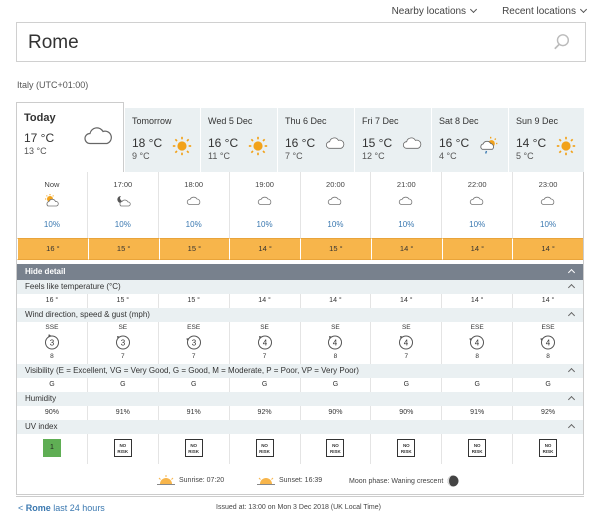 Image resolution: width=600 pixels, height=532 pixels. Describe the element at coordinates (301, 42) in the screenshot. I see `location-search: Rome` at that location.